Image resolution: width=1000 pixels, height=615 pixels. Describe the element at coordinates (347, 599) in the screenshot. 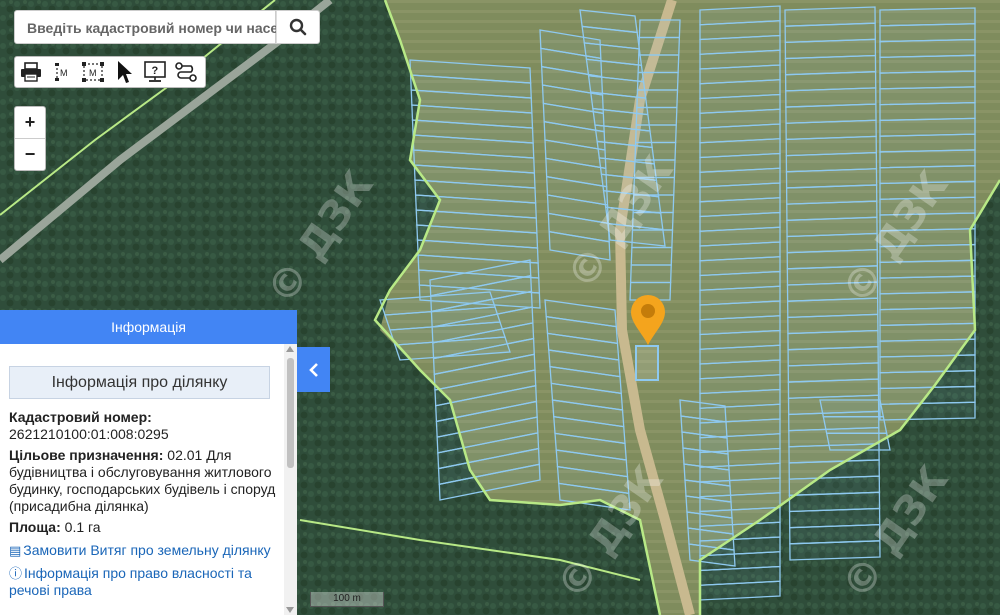

I see `scale-bar: 100 m` at that location.